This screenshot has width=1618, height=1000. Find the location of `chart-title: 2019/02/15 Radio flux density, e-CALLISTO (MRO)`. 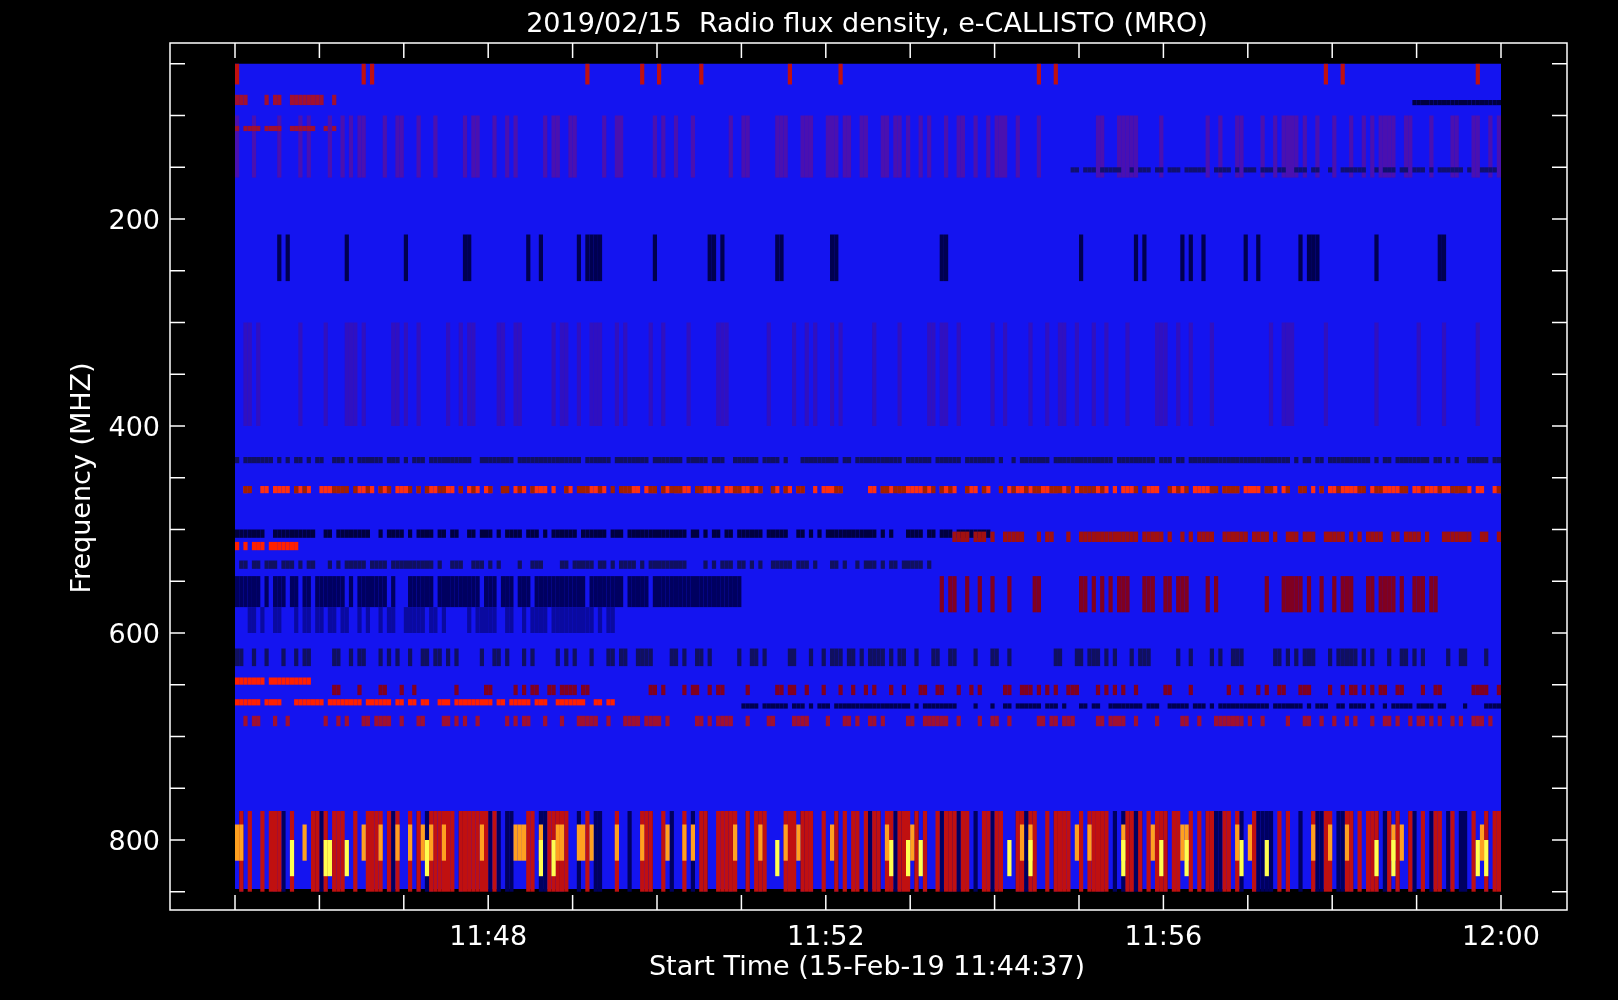

chart-title: 2019/02/15 Radio flux density, e-CALLISTO (MRO) is located at coordinates (867, 22).